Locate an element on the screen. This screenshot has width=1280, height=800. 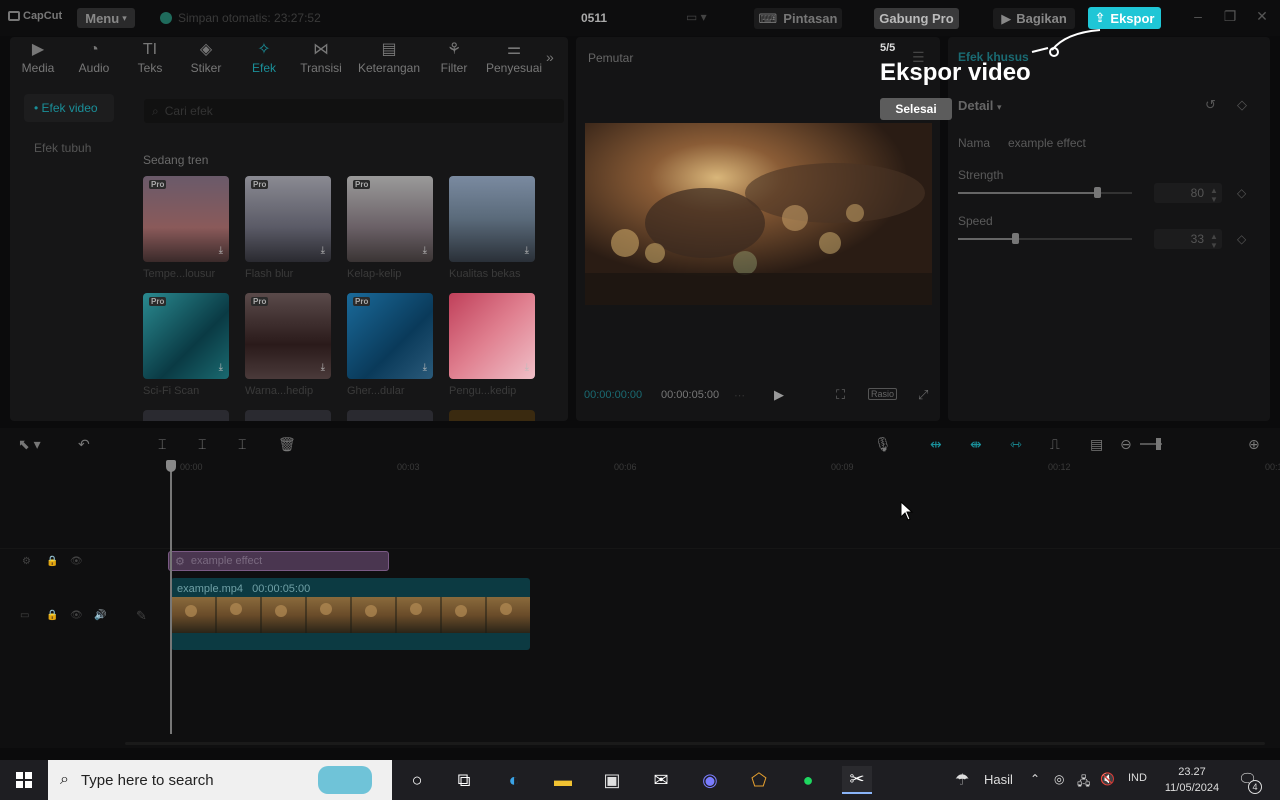
zoom-slider is located at coordinates (1151, 444).